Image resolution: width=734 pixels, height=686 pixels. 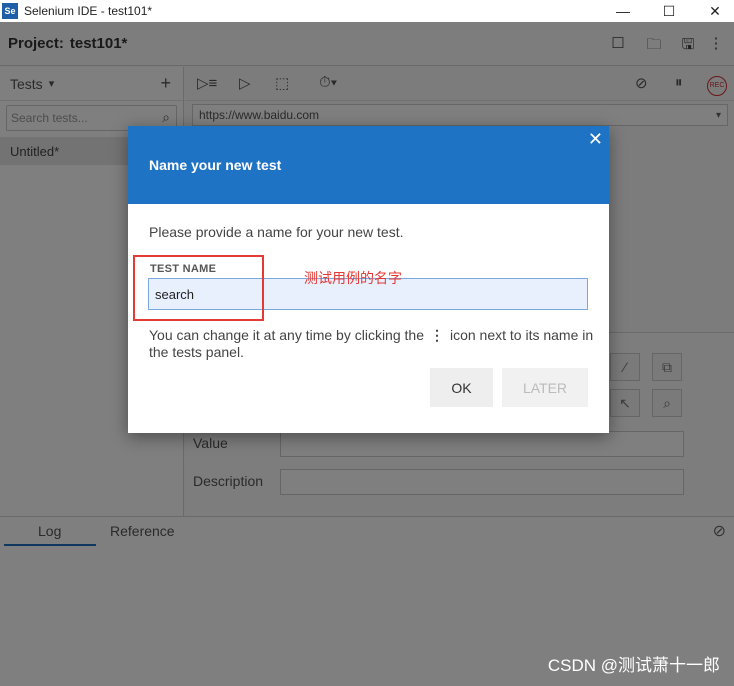 What do you see at coordinates (595, 139) in the screenshot?
I see `close-icon: ✕` at bounding box center [595, 139].